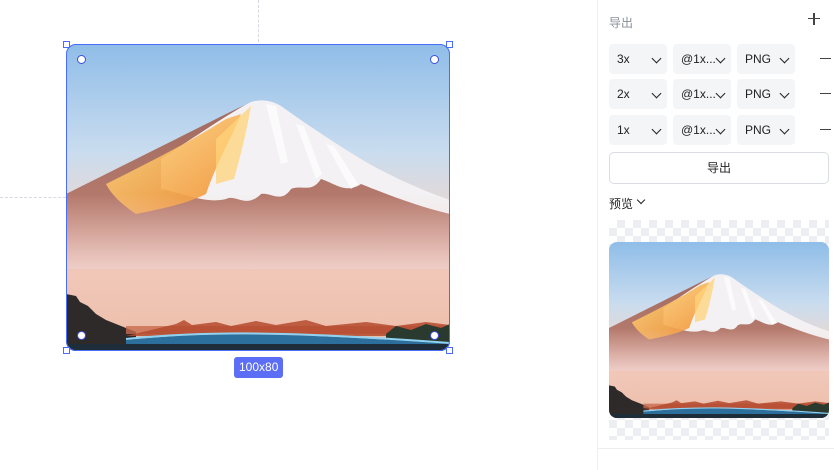 The image size is (834, 470). What do you see at coordinates (638, 59) in the screenshot?
I see `scale-select: 3x` at bounding box center [638, 59].